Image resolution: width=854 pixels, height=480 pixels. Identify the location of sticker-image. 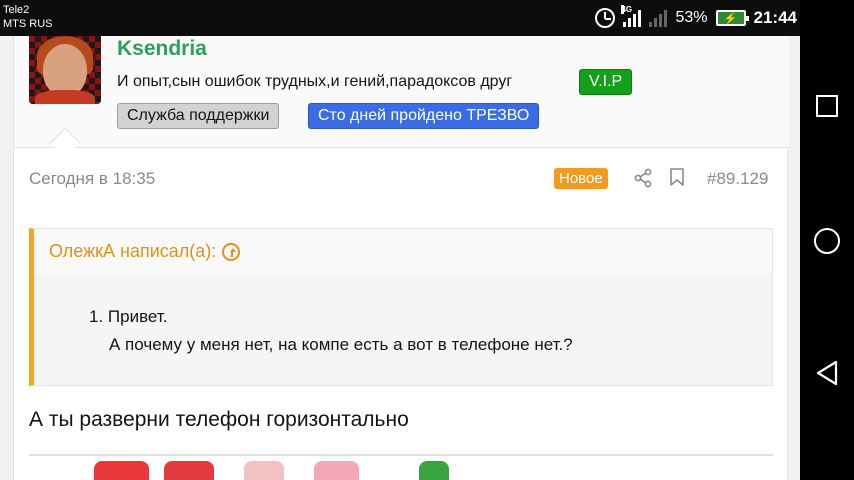
(284, 470).